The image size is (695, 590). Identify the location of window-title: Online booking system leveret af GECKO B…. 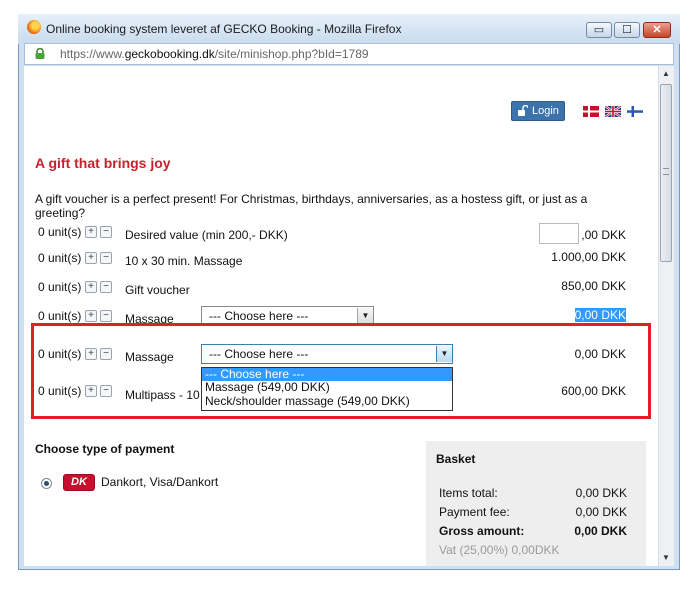
(224, 29).